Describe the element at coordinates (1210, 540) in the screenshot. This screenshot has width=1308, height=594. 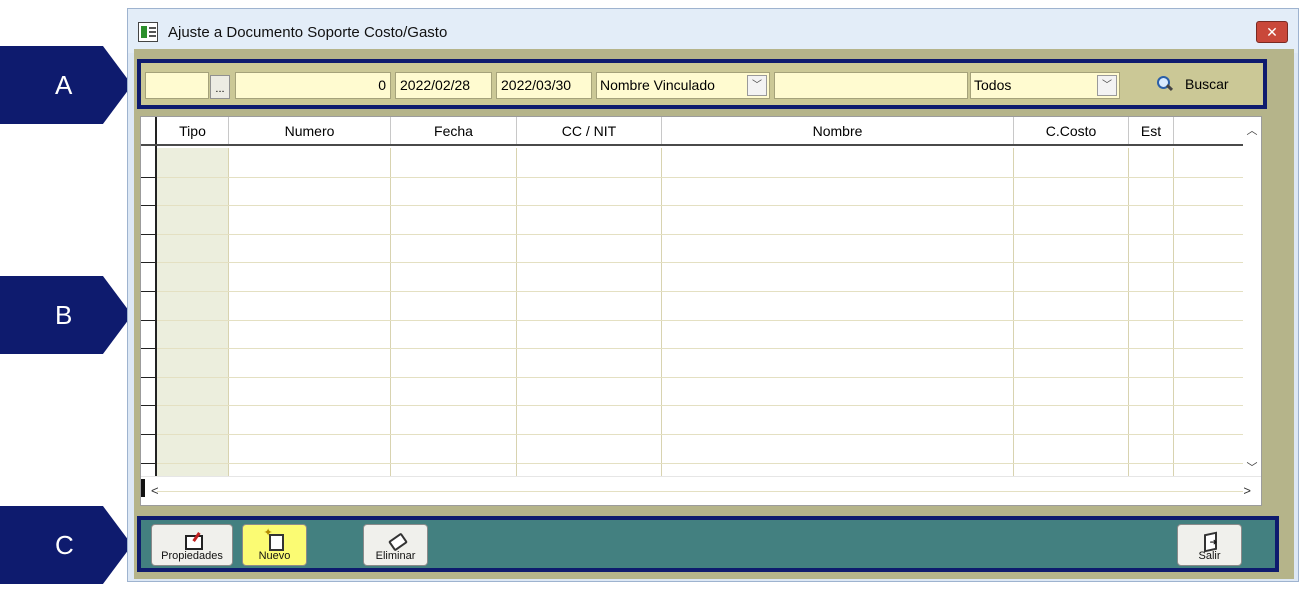
I see `exit-icon` at that location.